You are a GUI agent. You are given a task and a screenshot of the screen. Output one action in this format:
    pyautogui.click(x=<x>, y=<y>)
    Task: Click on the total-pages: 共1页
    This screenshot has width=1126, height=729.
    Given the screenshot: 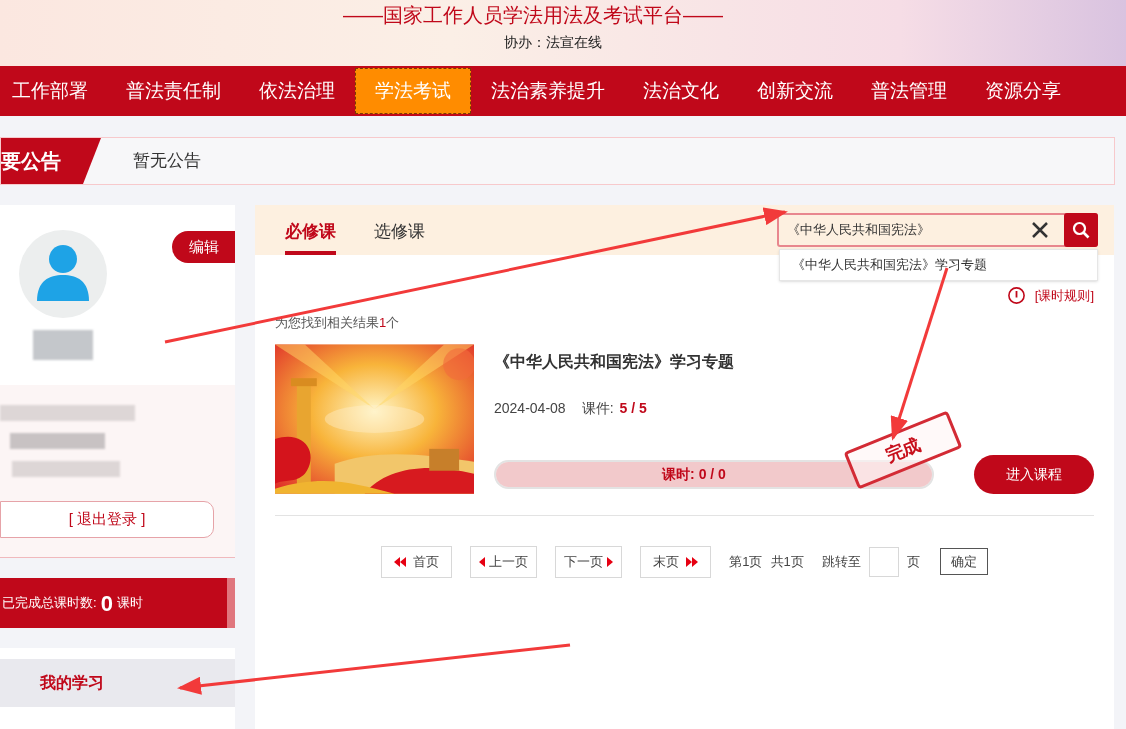 What is the action you would take?
    pyautogui.click(x=787, y=561)
    